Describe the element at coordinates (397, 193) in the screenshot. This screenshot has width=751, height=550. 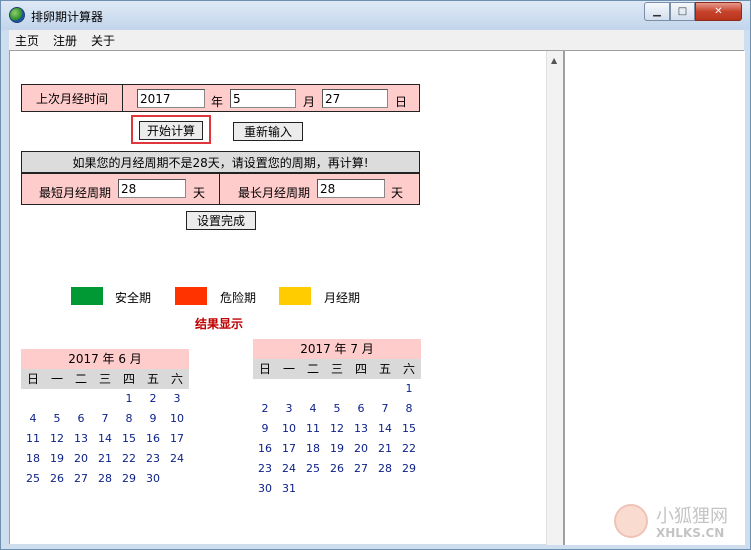
I see `max-cycle-unit: 天` at that location.